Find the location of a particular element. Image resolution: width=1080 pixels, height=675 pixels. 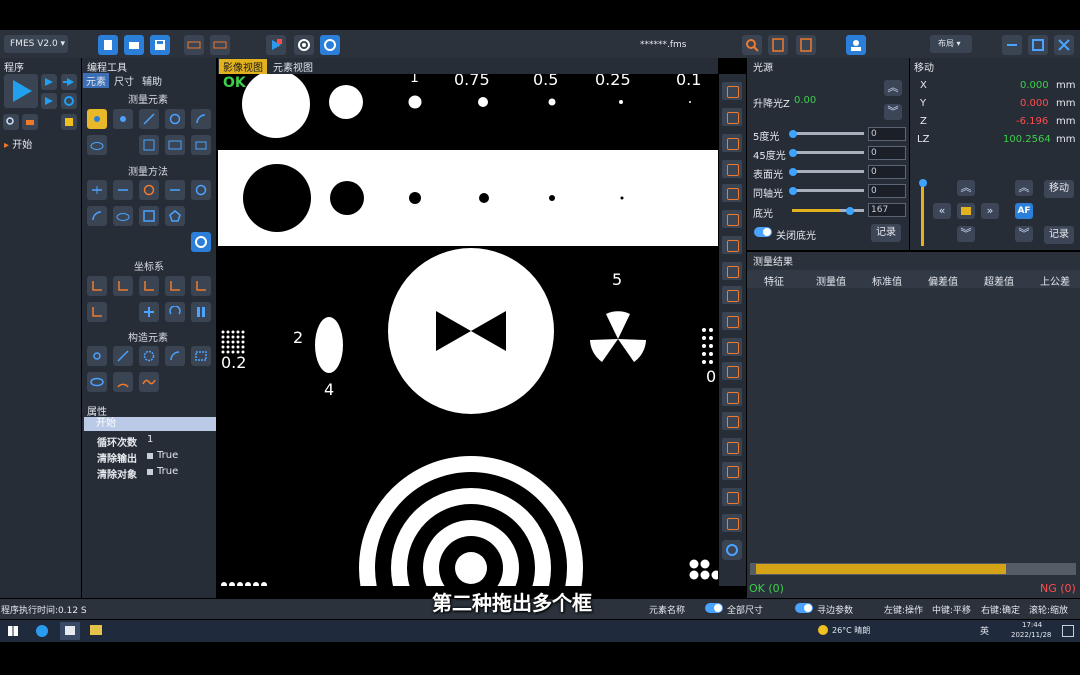

tab-dimensions: 尺寸 is located at coordinates (124, 80).